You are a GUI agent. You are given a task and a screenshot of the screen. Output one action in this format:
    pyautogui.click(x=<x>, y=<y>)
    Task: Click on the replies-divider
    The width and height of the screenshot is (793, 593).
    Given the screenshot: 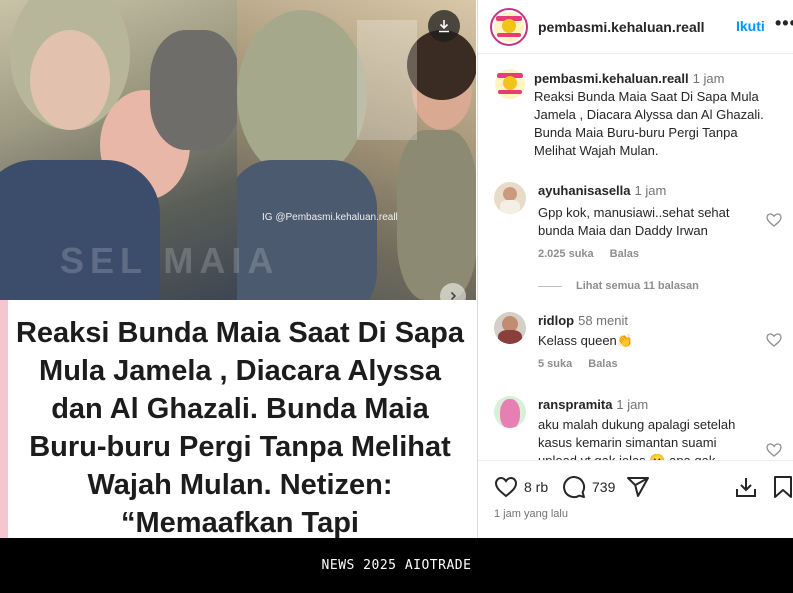 What is the action you would take?
    pyautogui.click(x=550, y=286)
    